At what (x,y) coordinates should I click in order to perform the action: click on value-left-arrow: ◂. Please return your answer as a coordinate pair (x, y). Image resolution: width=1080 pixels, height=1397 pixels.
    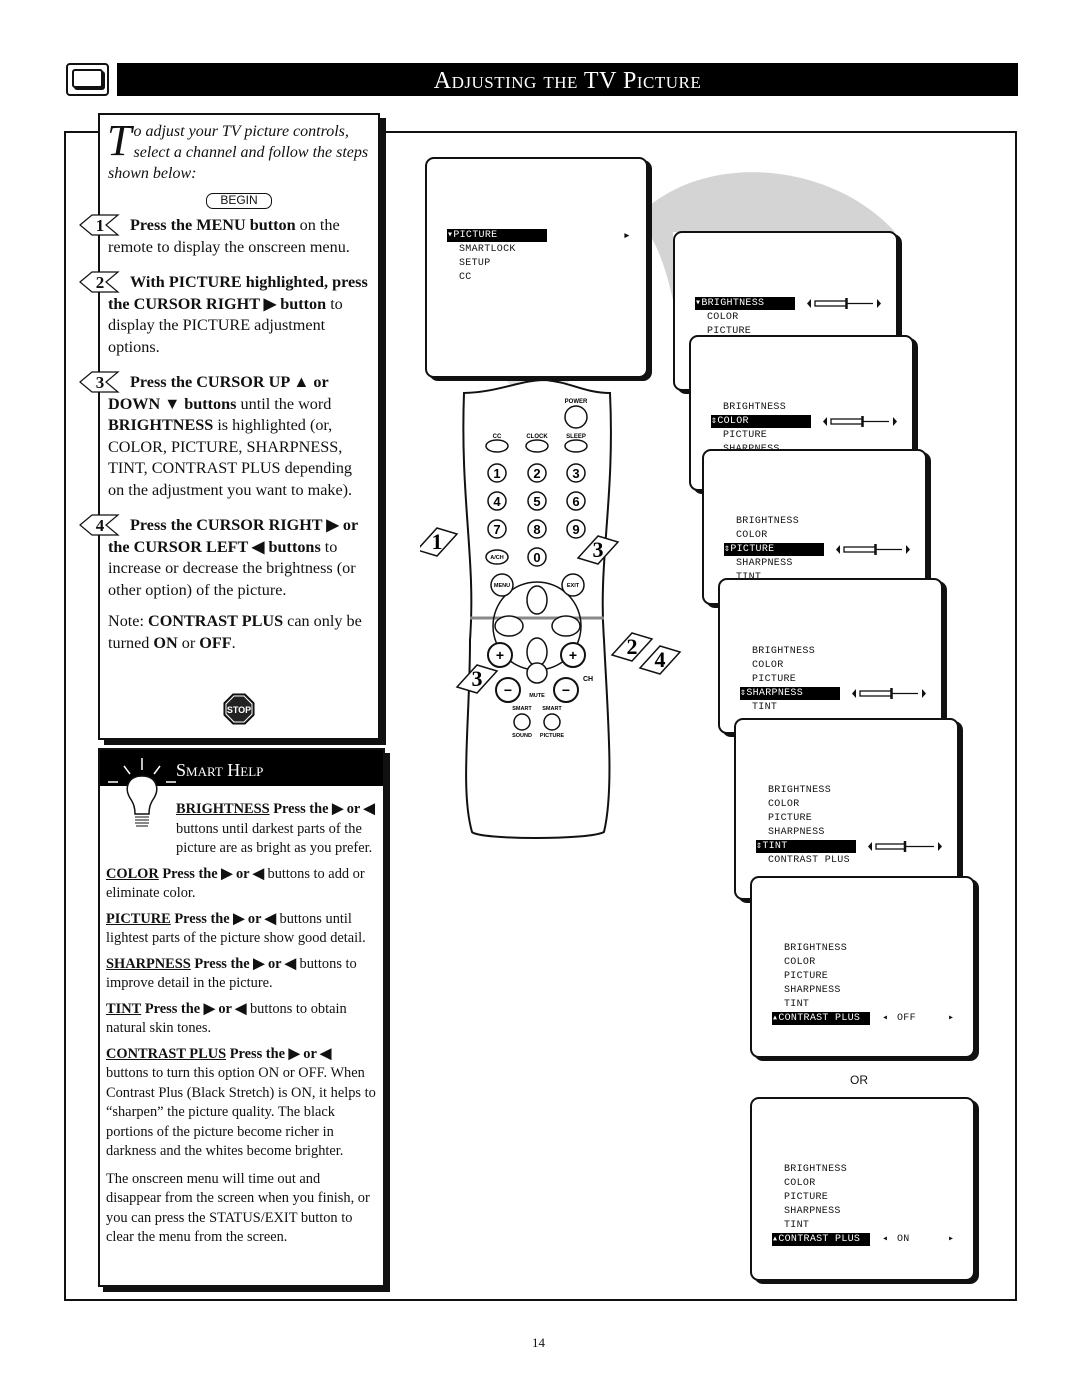
    Looking at the image, I should click on (885, 1018).